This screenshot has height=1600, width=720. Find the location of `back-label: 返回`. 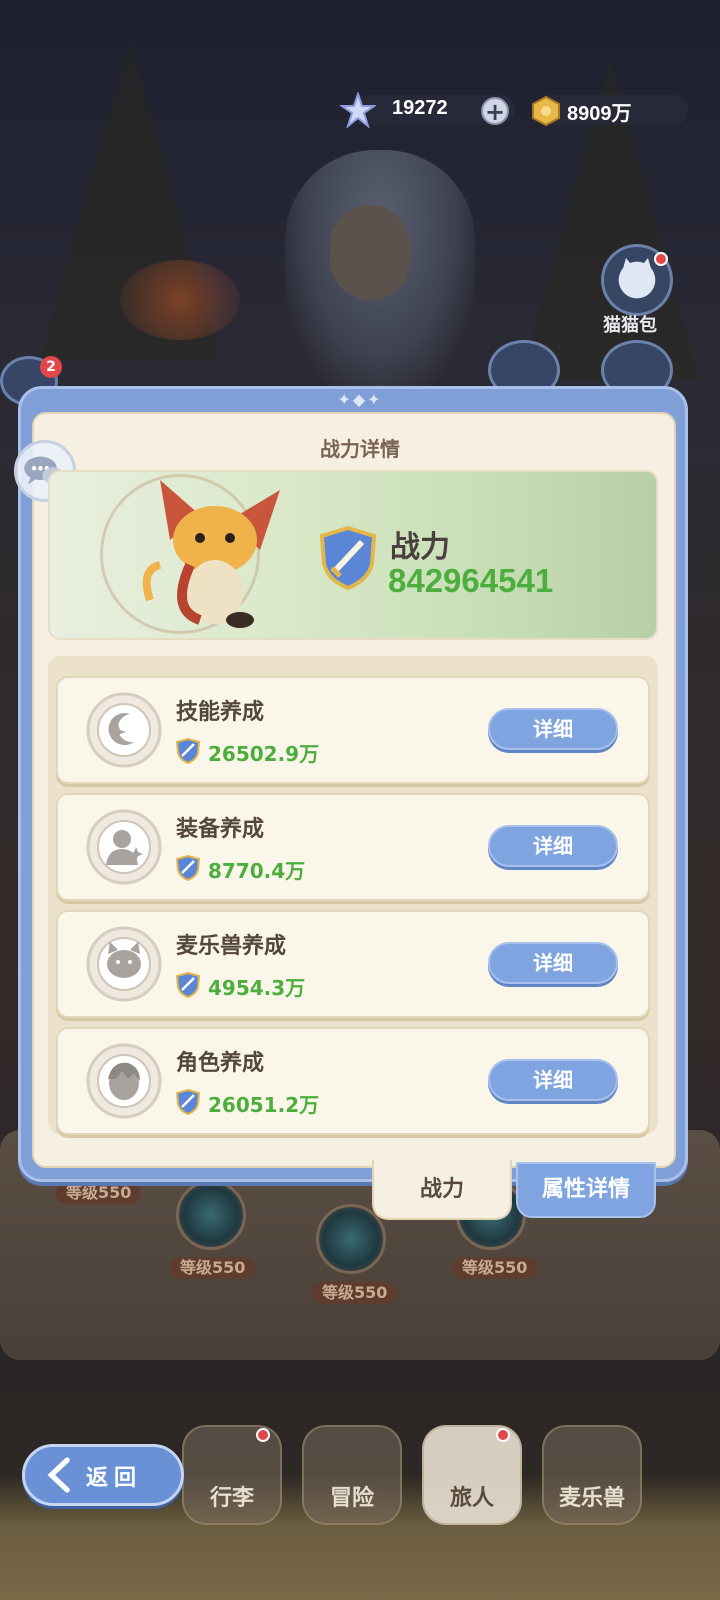

back-label: 返回 is located at coordinates (114, 1478).